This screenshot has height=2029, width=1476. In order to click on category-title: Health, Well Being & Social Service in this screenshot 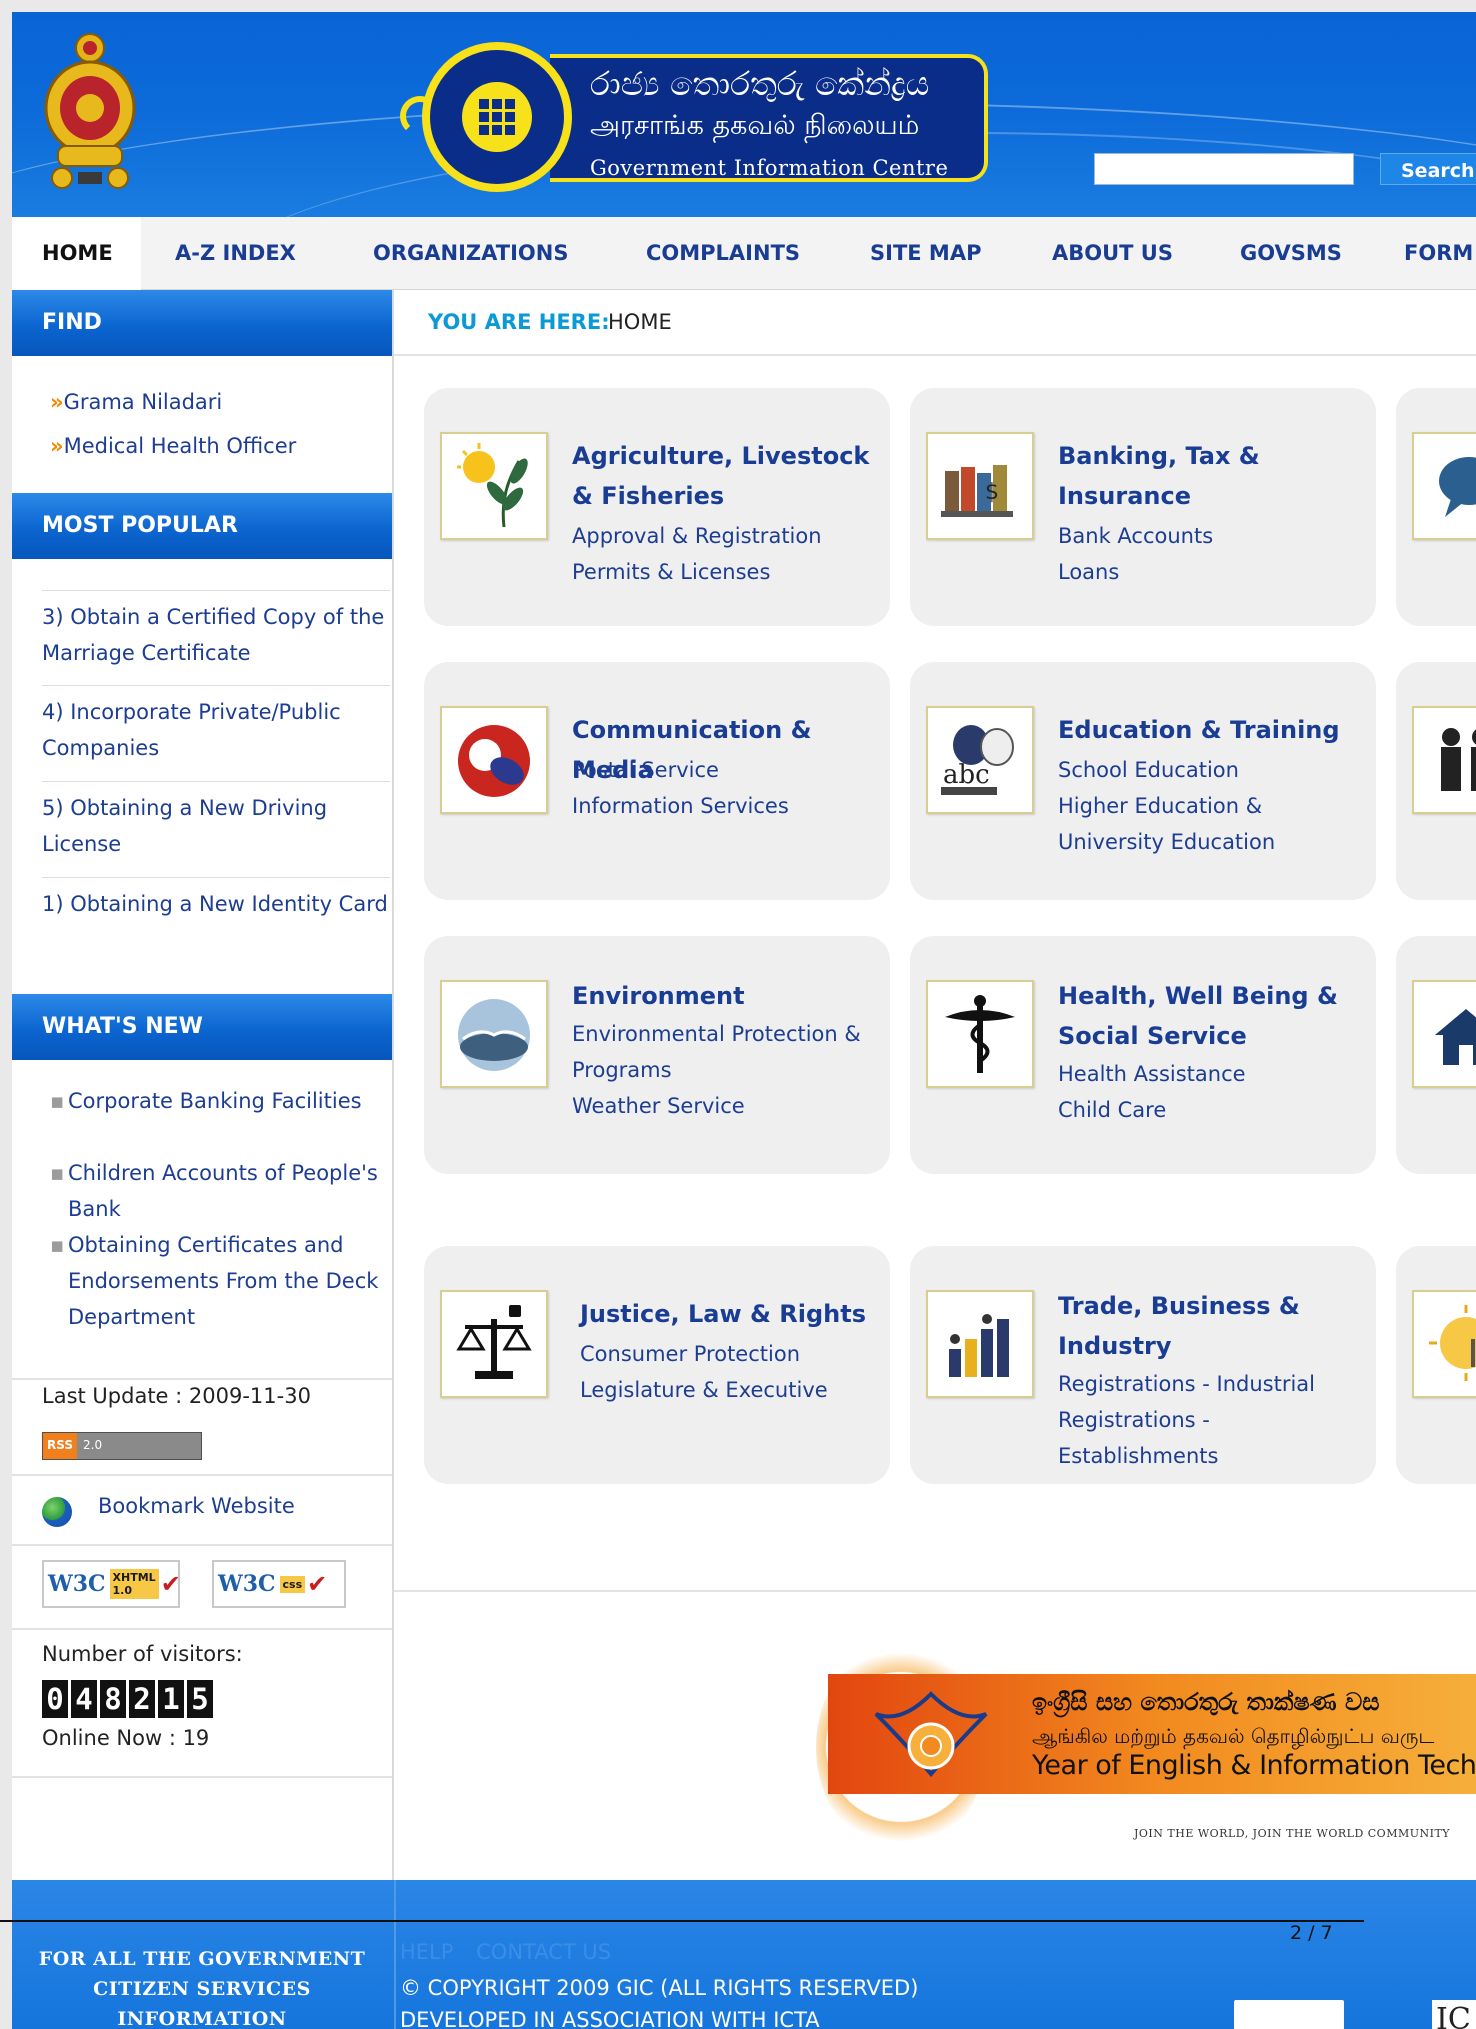, I will do `click(1213, 1016)`.